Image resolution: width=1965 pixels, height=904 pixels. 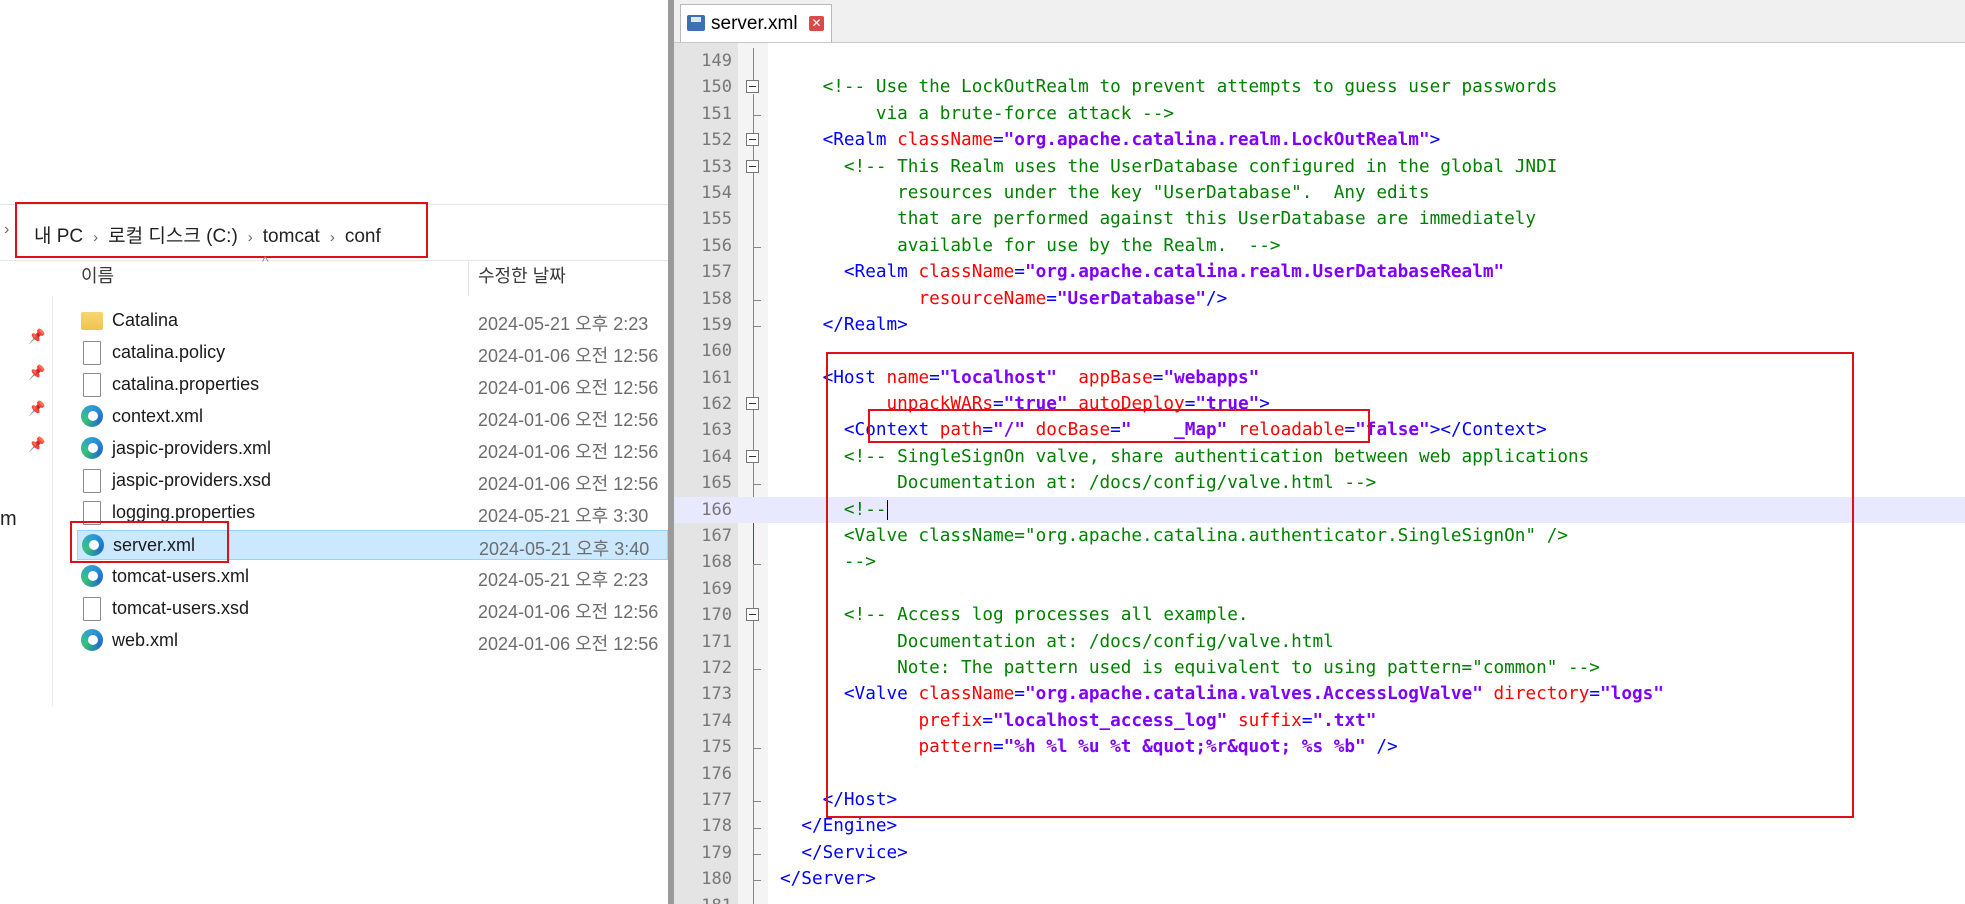 I want to click on file-date: 2024-05-21 오후 3:30, so click(x=563, y=516).